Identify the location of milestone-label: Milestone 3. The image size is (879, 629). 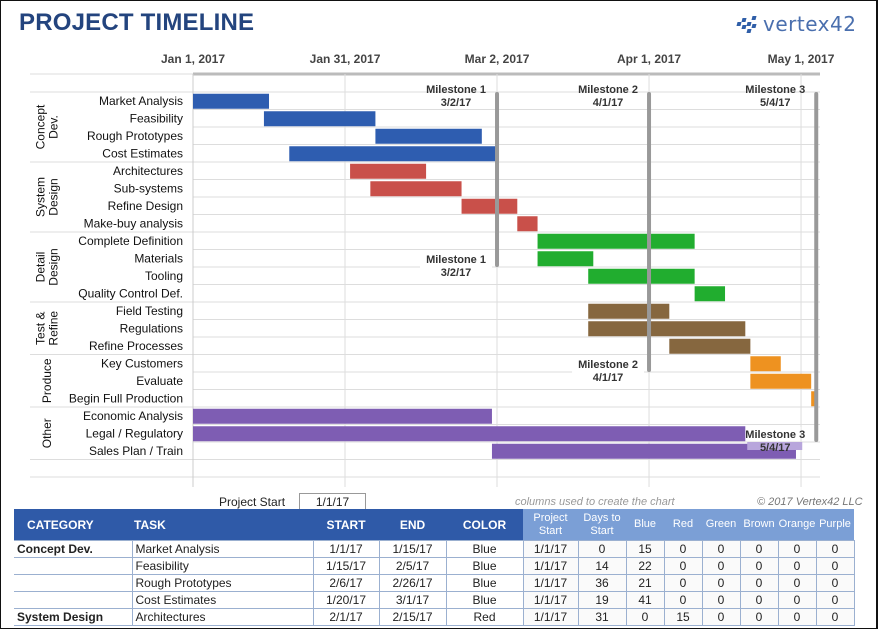
(775, 435).